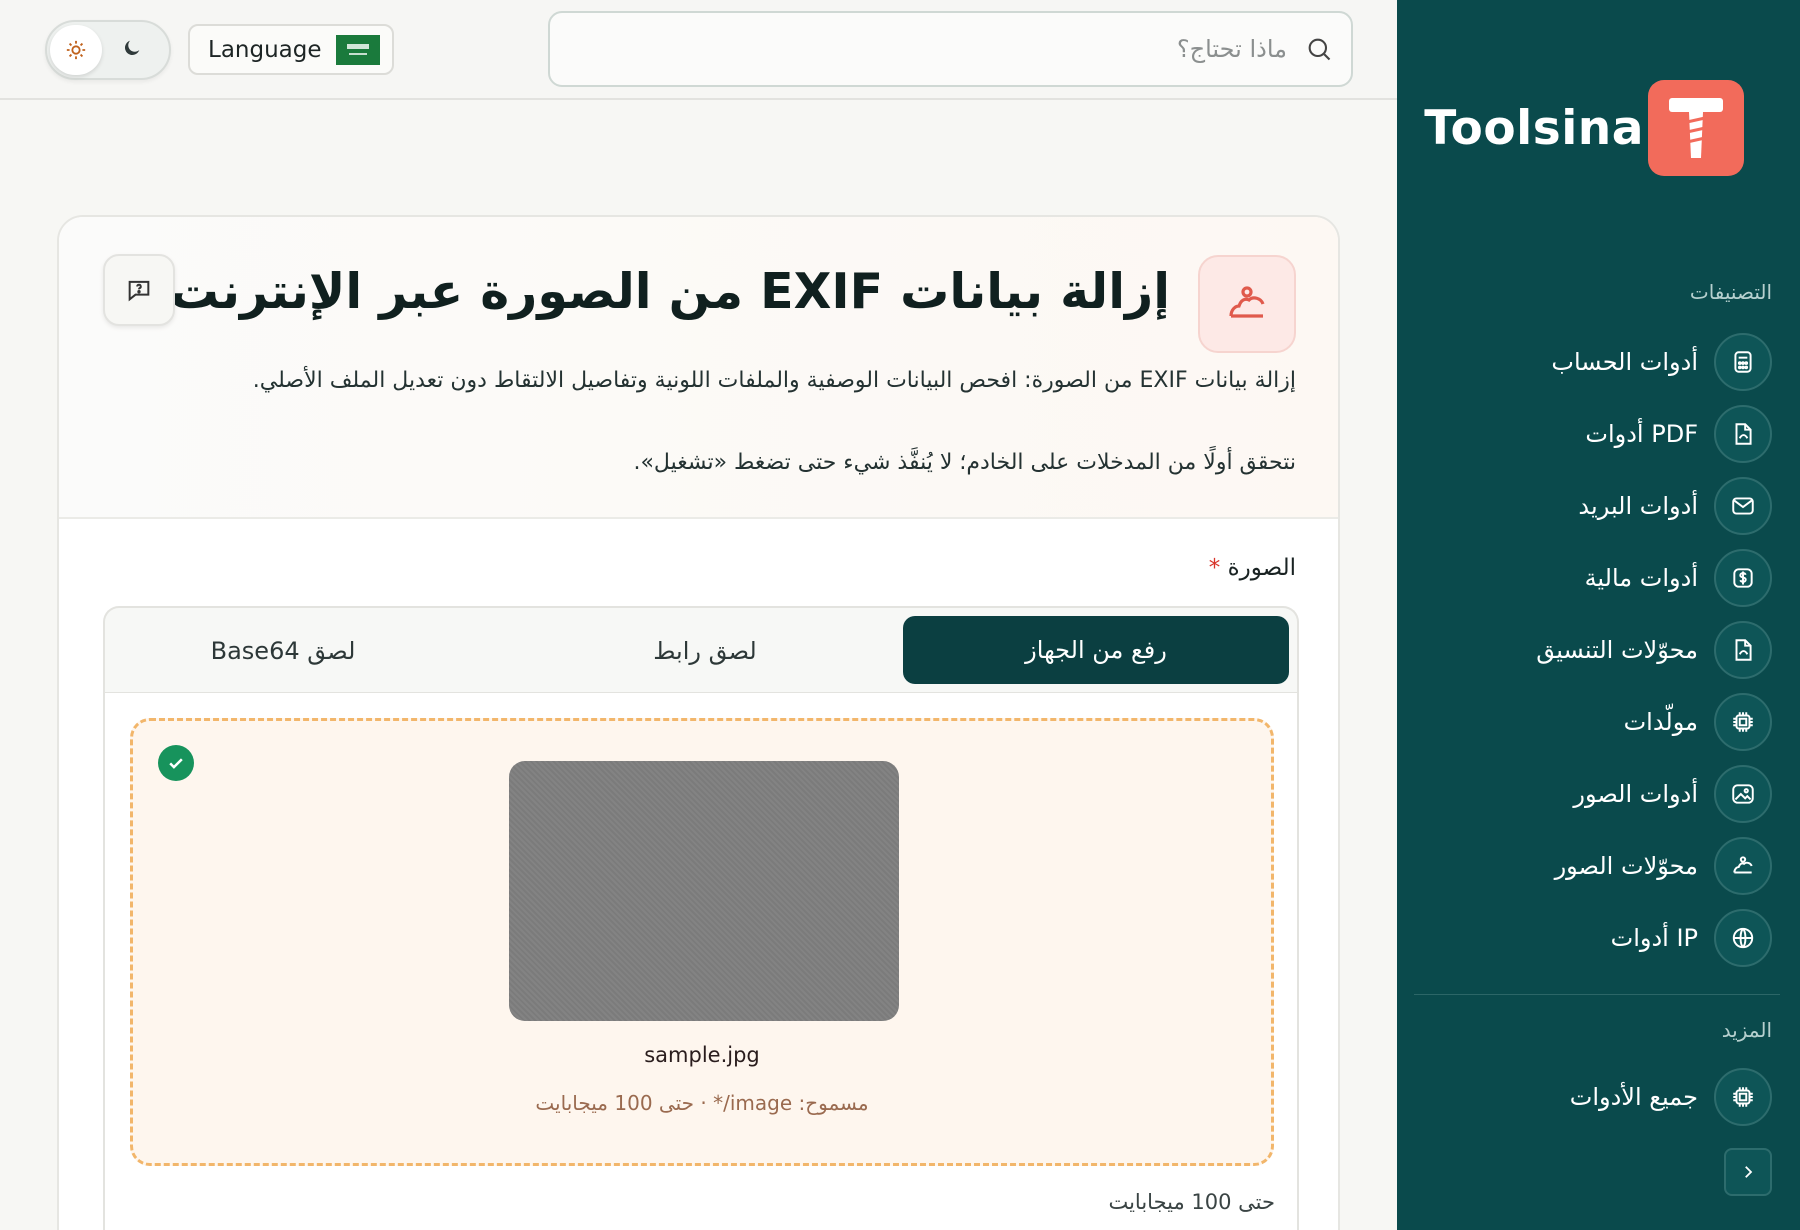 Image resolution: width=1800 pixels, height=1230 pixels. I want to click on required-mark: *, so click(1214, 568).